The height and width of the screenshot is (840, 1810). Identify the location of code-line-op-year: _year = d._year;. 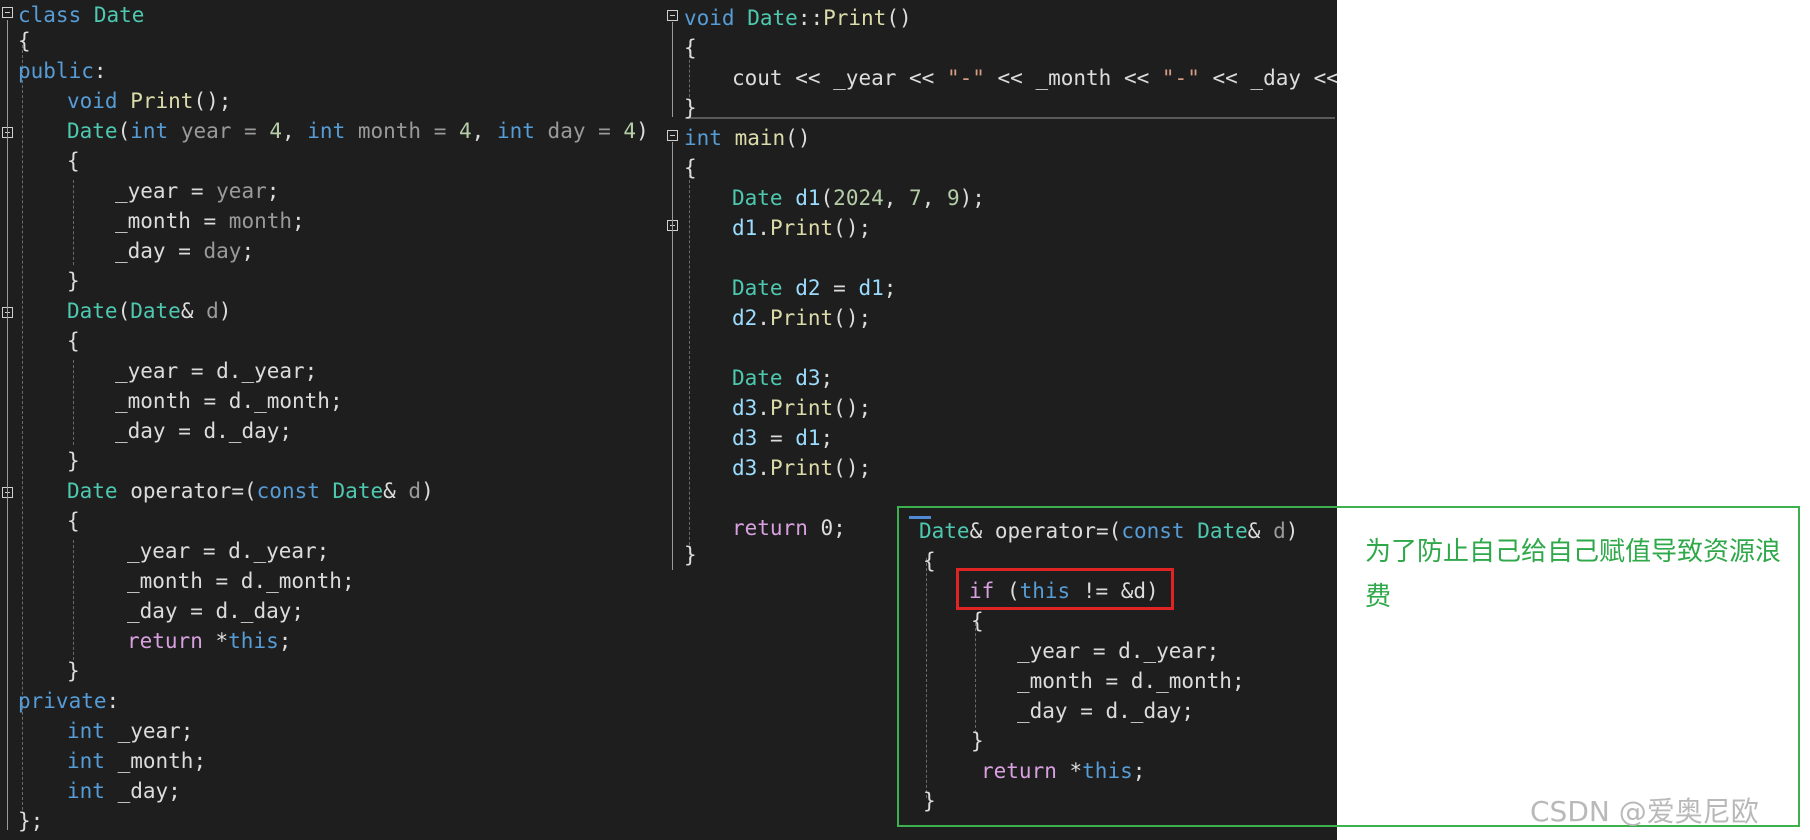
(228, 551).